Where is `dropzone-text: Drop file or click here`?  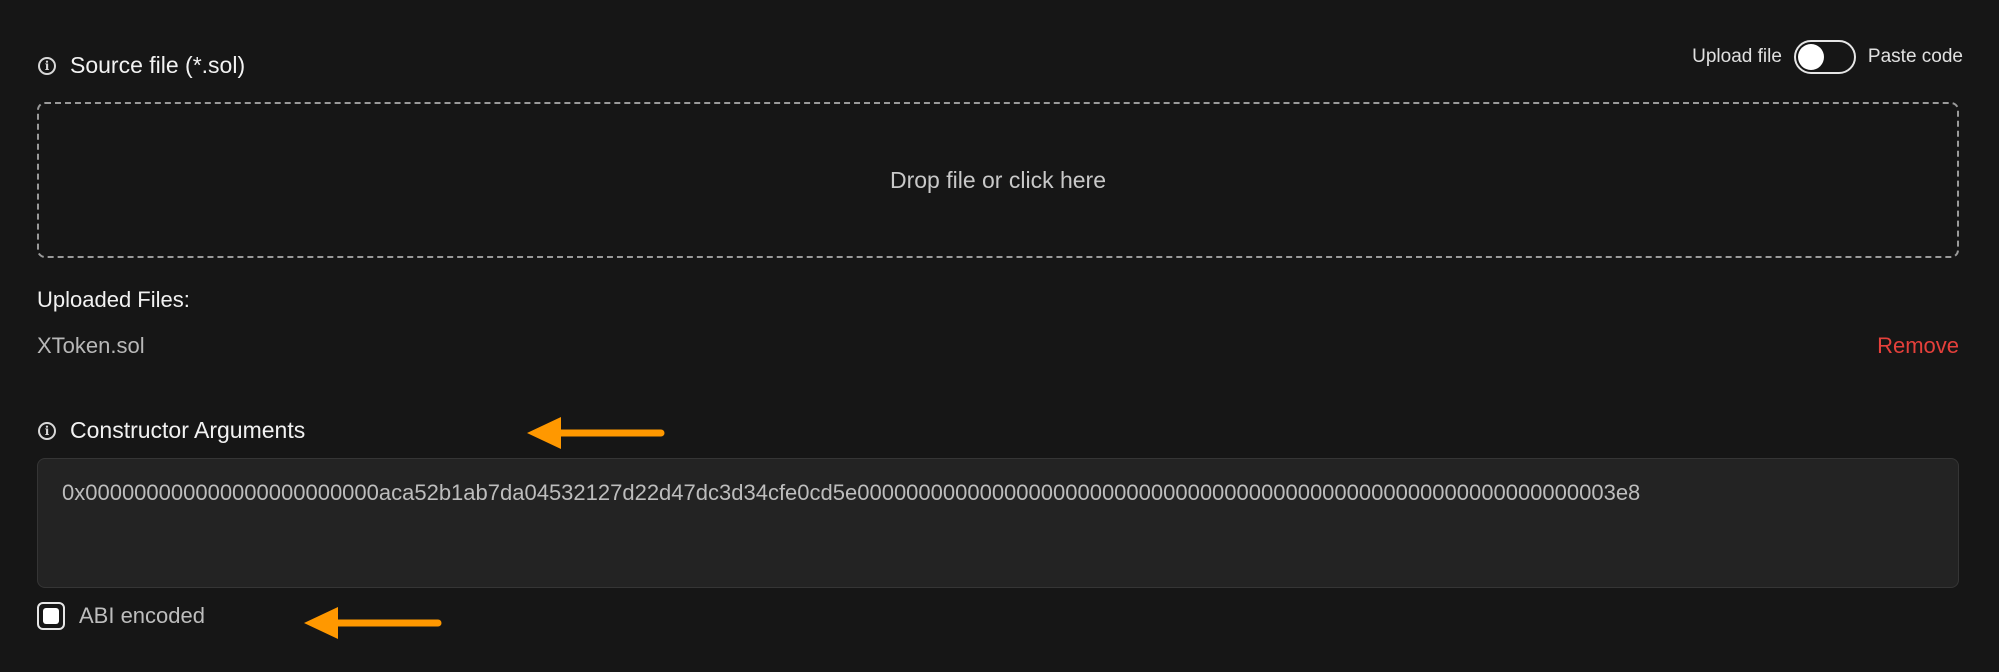
dropzone-text: Drop file or click here is located at coordinates (998, 179).